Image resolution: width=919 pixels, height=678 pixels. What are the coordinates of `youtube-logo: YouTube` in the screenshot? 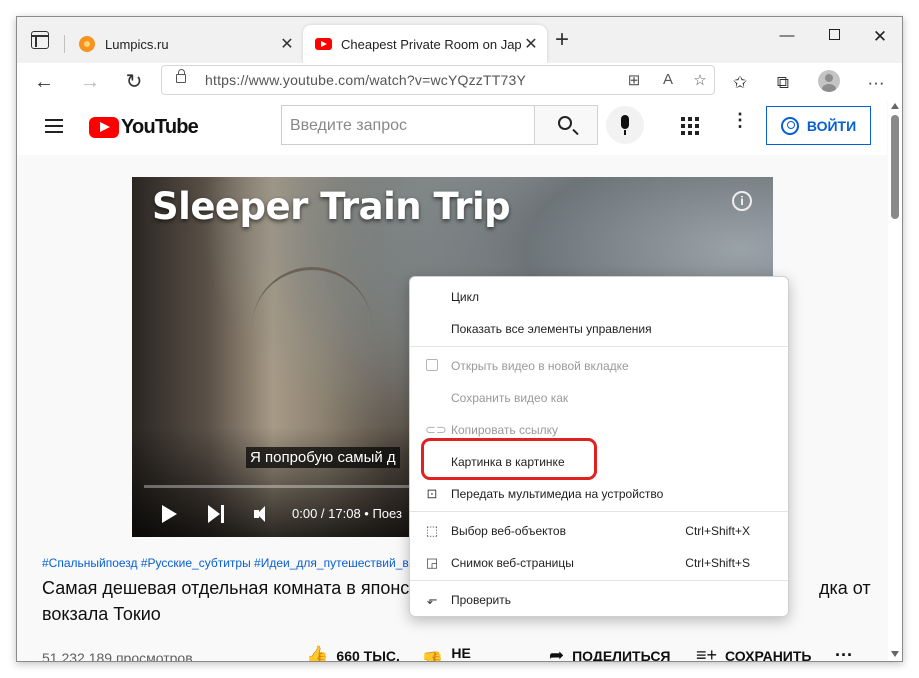 It's located at (144, 127).